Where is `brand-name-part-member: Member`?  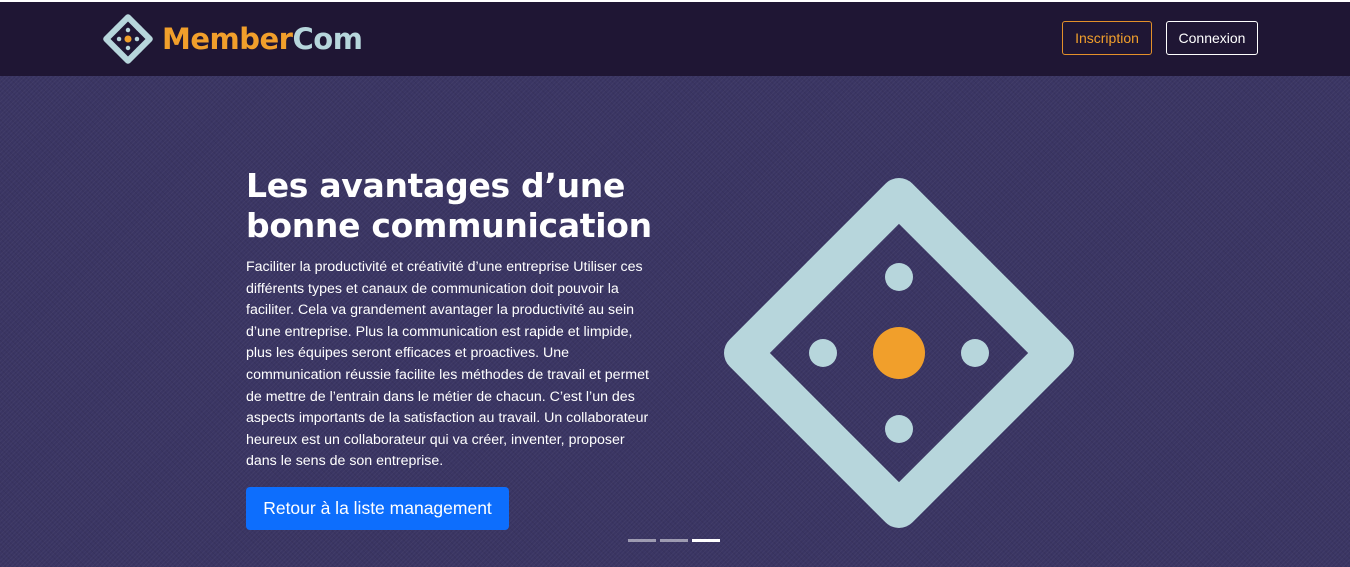 brand-name-part-member: Member is located at coordinates (227, 38).